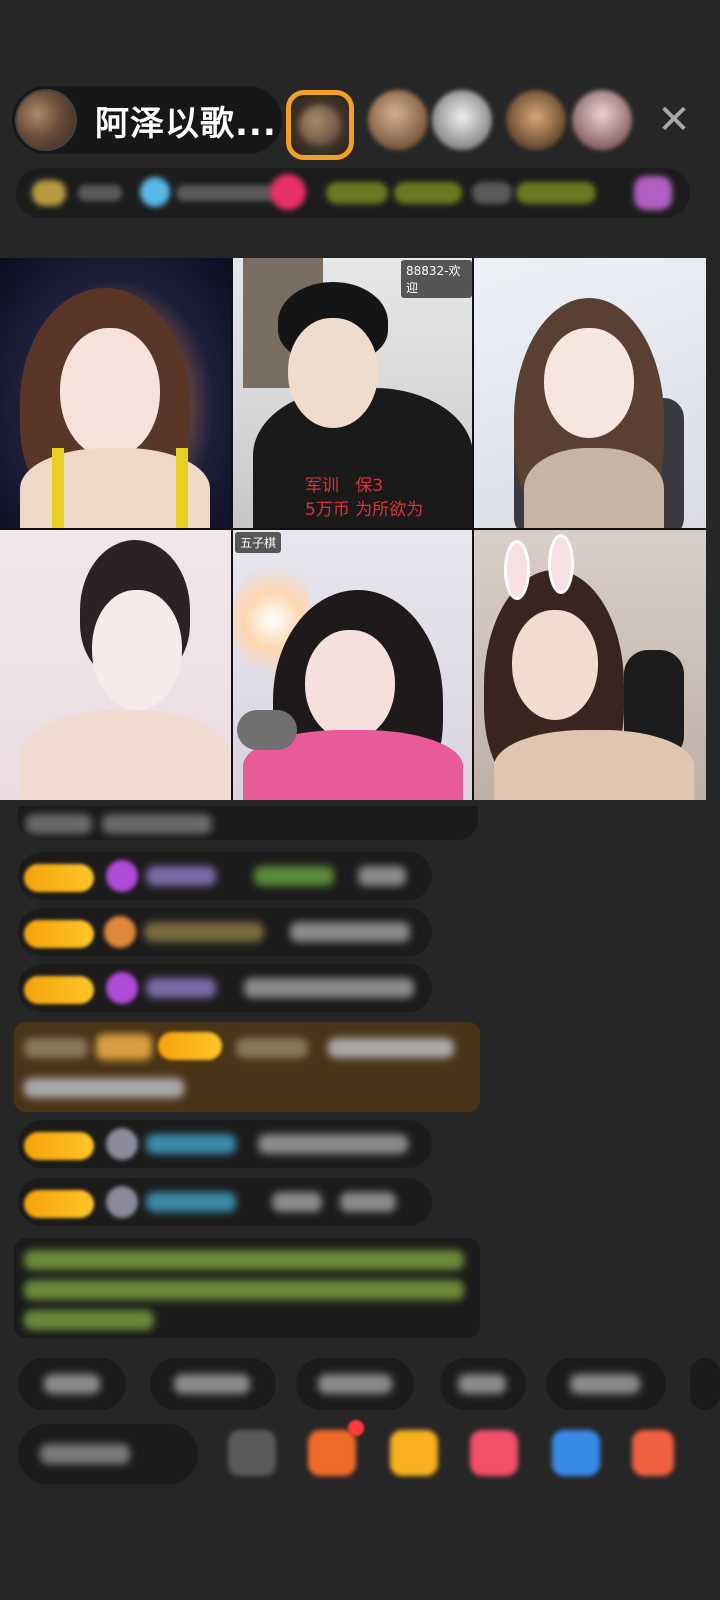 The image size is (720, 1600). Describe the element at coordinates (356, 1428) in the screenshot. I see `notification-dot` at that location.